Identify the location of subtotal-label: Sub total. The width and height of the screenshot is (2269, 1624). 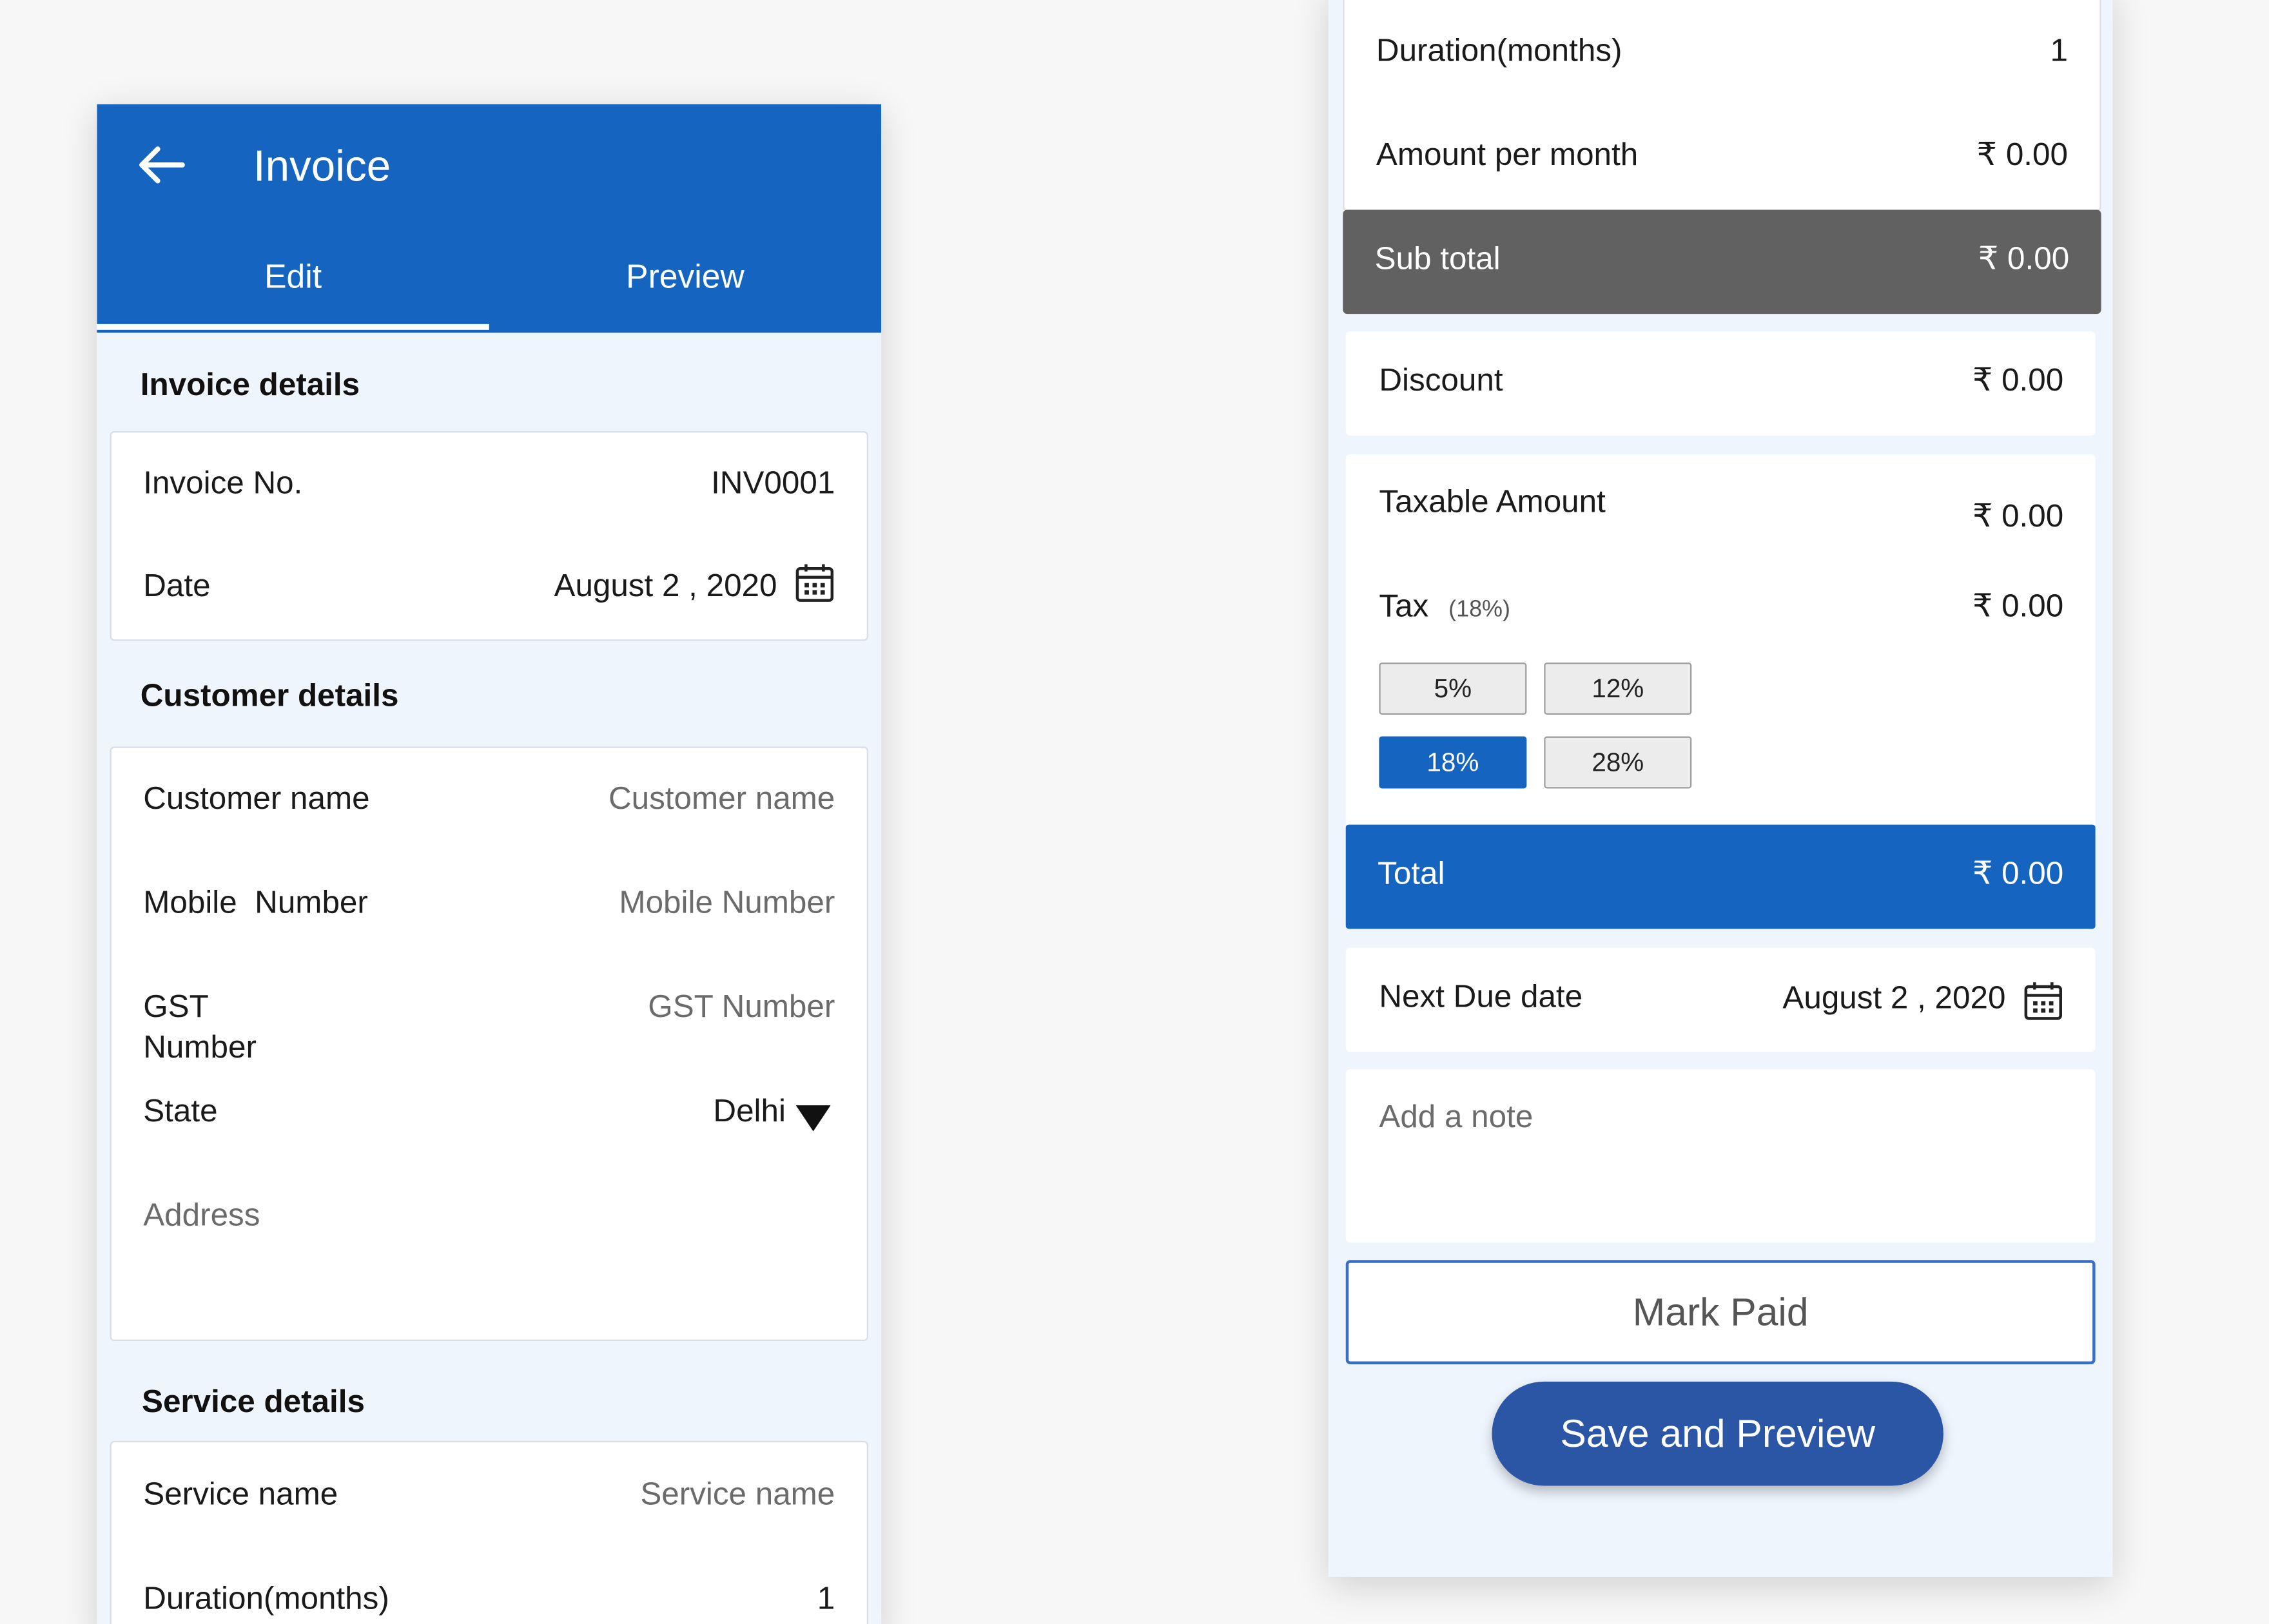
(1438, 258).